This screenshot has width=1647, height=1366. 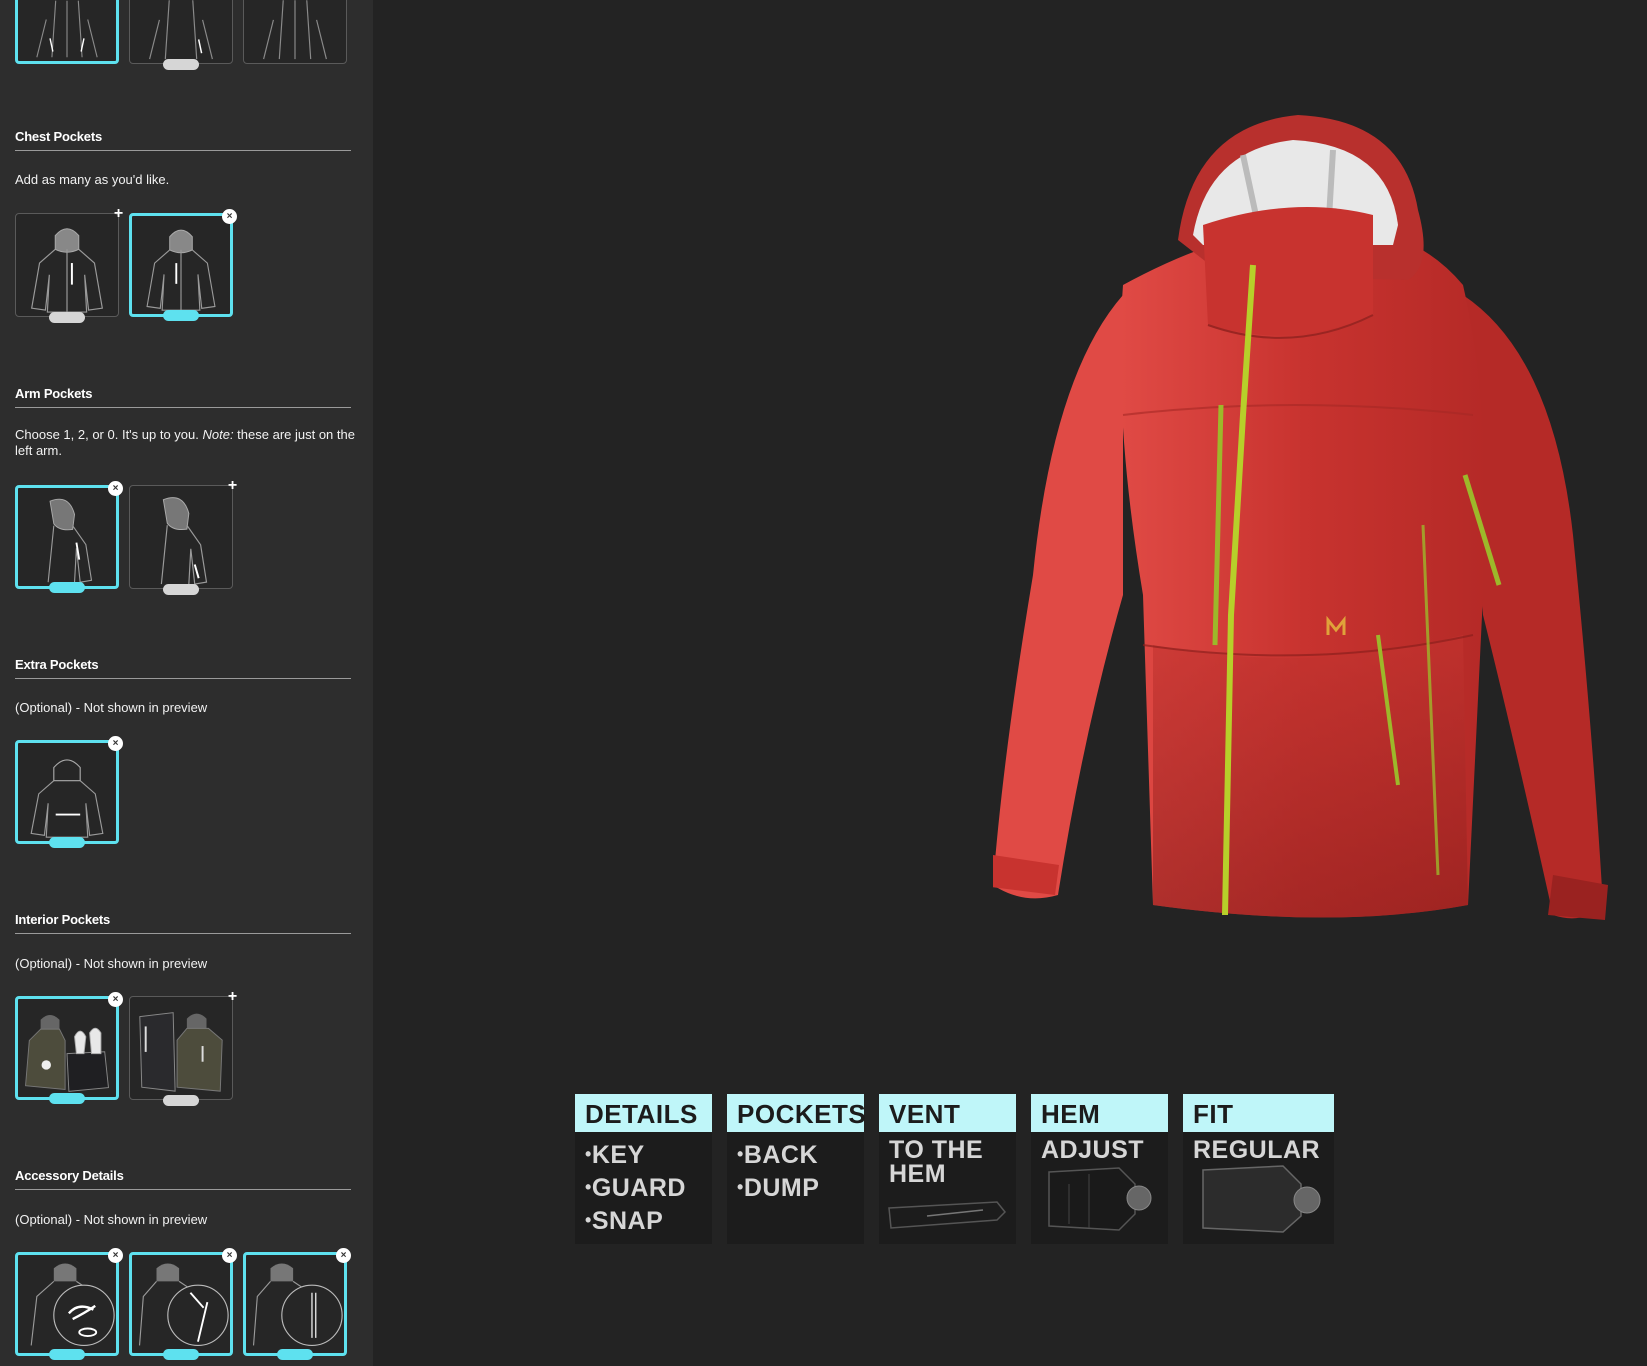 I want to click on section-desc-extra-pockets: (Optional) - Not shown in preview, so click(x=111, y=707).